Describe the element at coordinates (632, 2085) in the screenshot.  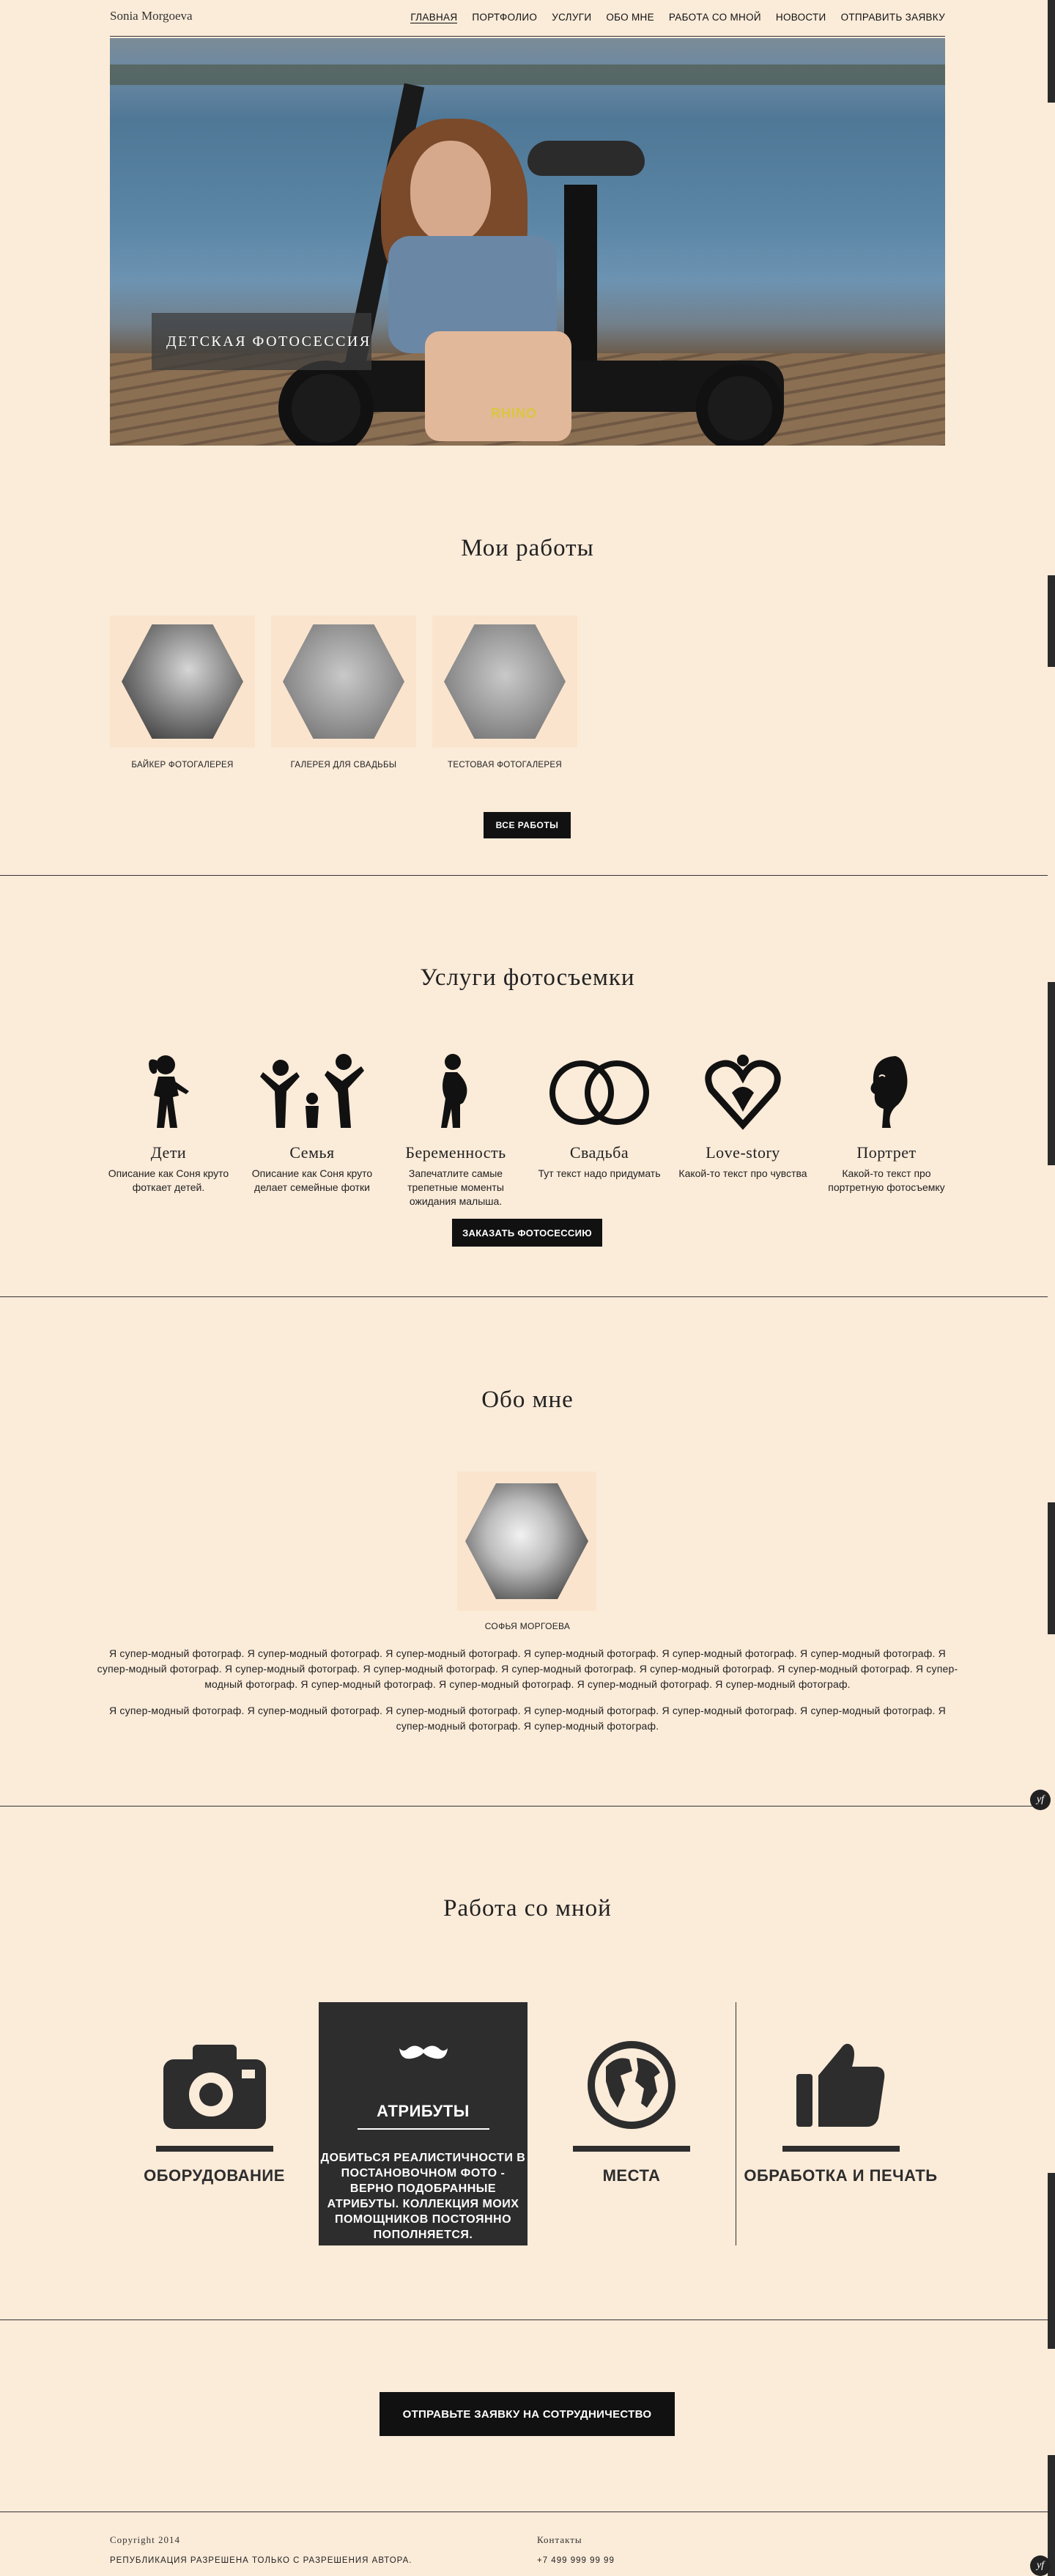
I see `globe-icon` at that location.